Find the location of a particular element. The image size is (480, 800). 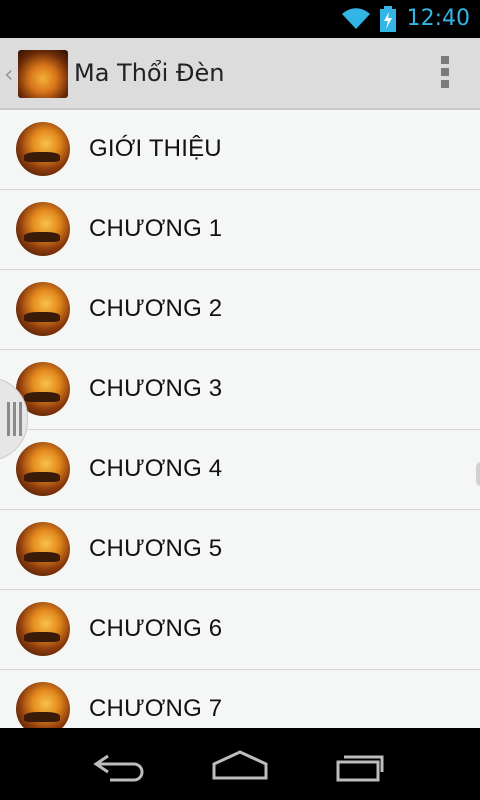

recents-icon is located at coordinates (360, 765).